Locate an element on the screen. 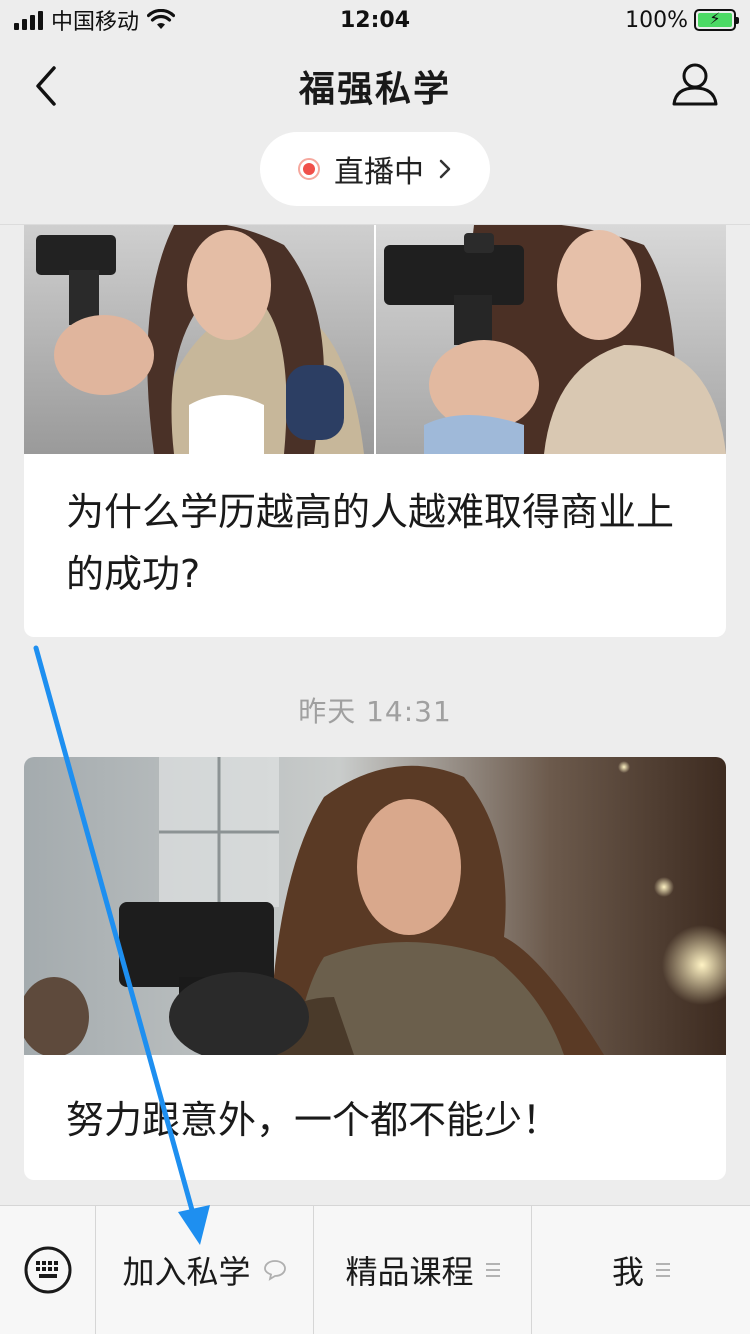 The height and width of the screenshot is (1334, 750). cellular-signal-icon is located at coordinates (28, 20).